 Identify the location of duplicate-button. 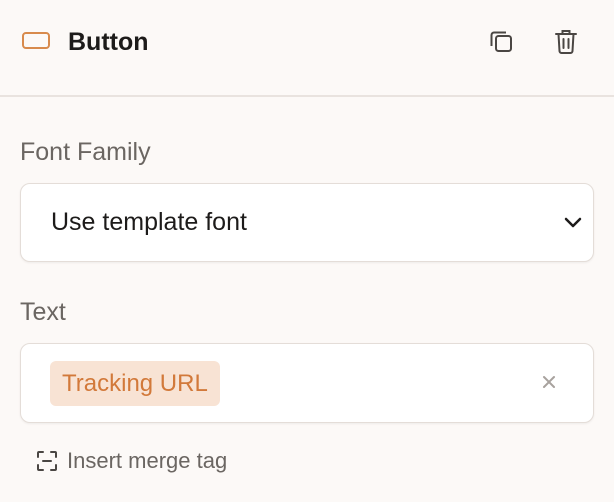
(501, 41).